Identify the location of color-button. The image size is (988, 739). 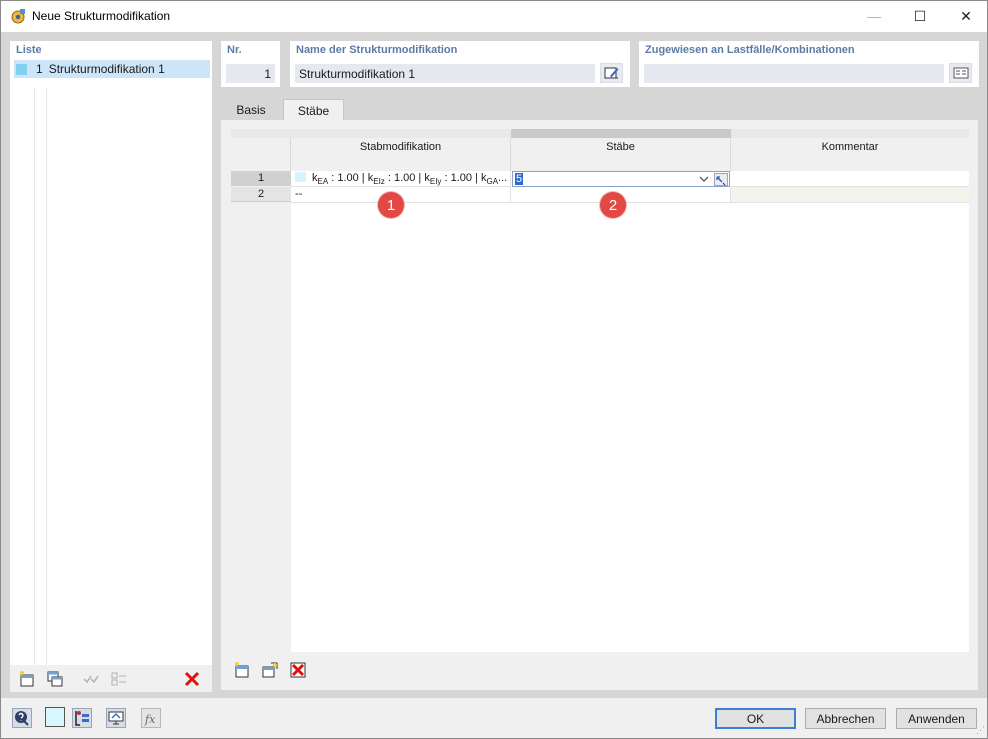
(55, 717).